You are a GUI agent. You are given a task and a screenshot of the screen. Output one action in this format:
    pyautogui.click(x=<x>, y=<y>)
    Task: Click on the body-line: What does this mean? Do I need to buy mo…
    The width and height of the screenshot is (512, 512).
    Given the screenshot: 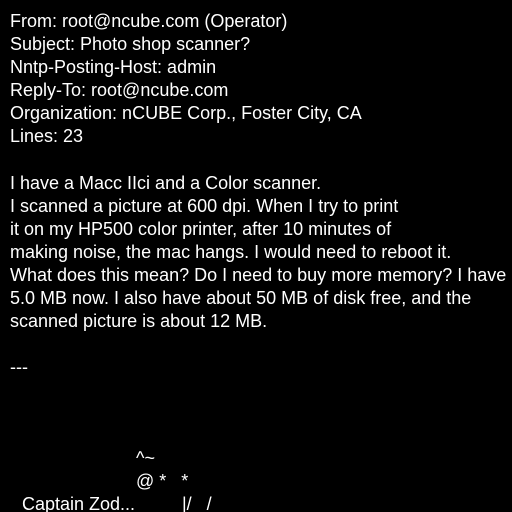 What is the action you would take?
    pyautogui.click(x=258, y=275)
    